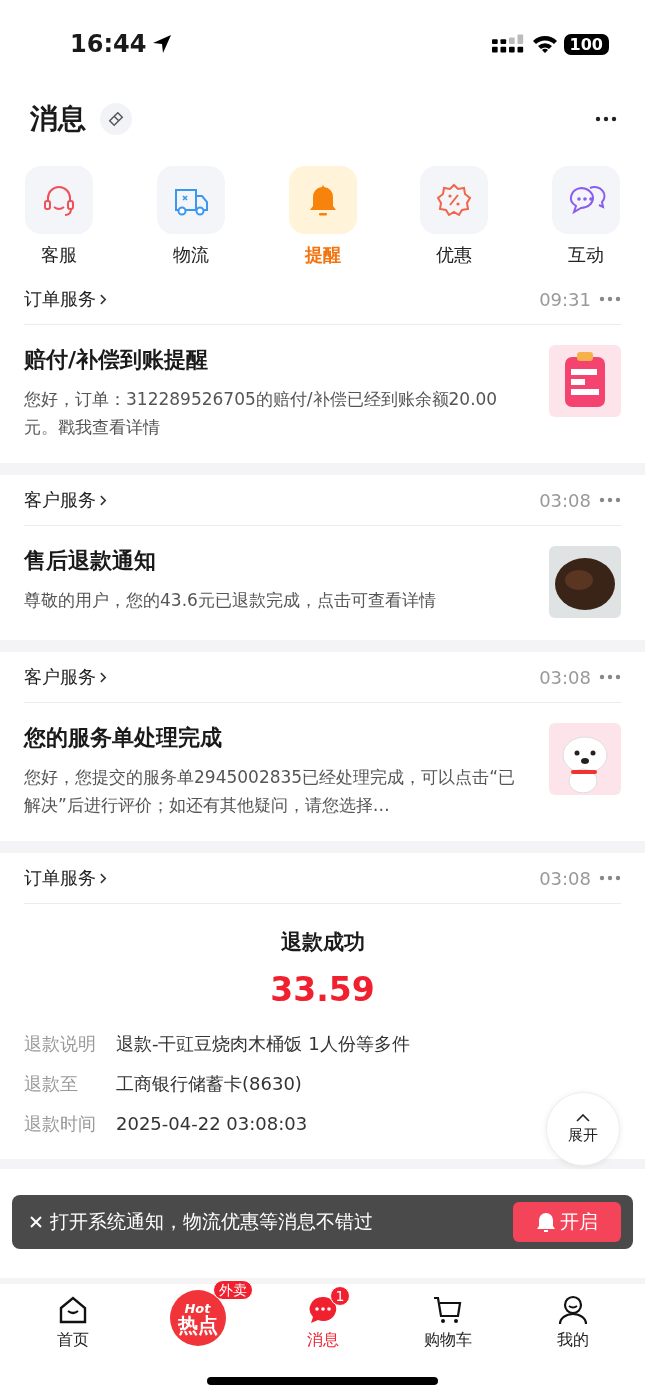  Describe the element at coordinates (322, 989) in the screenshot. I see `refund-amount: 33.59` at that location.